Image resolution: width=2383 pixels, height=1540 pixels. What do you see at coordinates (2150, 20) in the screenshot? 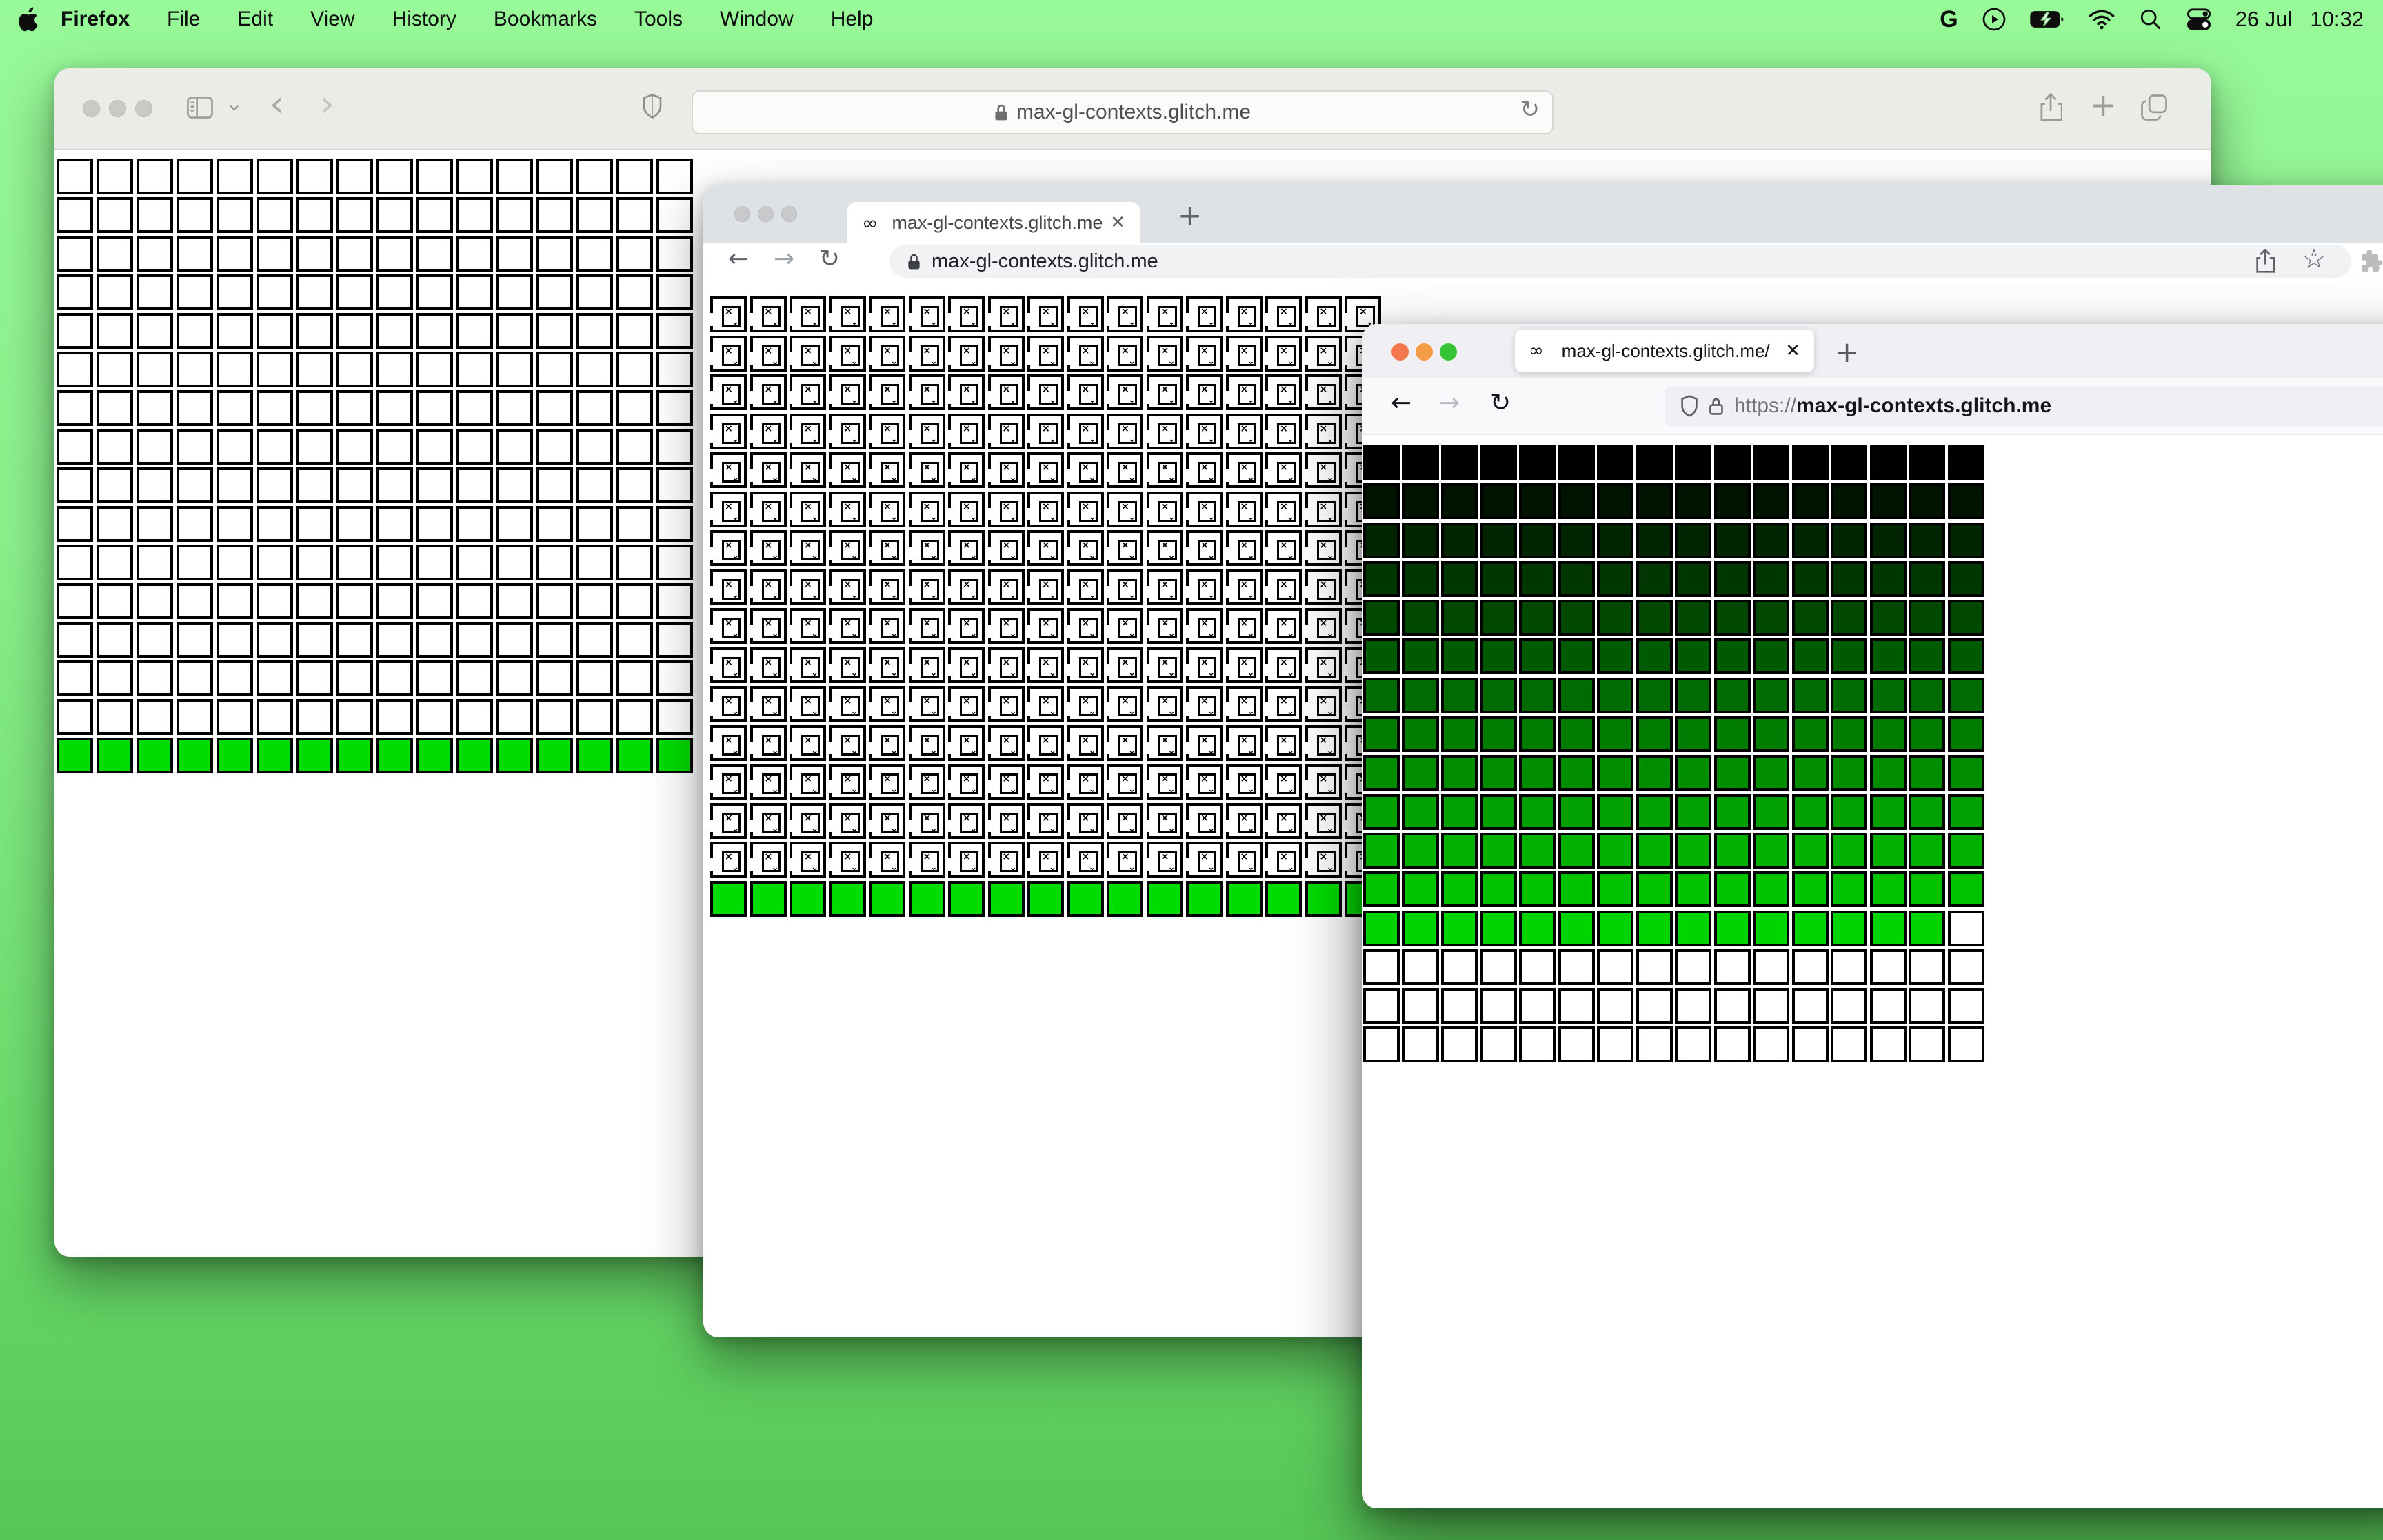
I see `spotlight-search-icon` at bounding box center [2150, 20].